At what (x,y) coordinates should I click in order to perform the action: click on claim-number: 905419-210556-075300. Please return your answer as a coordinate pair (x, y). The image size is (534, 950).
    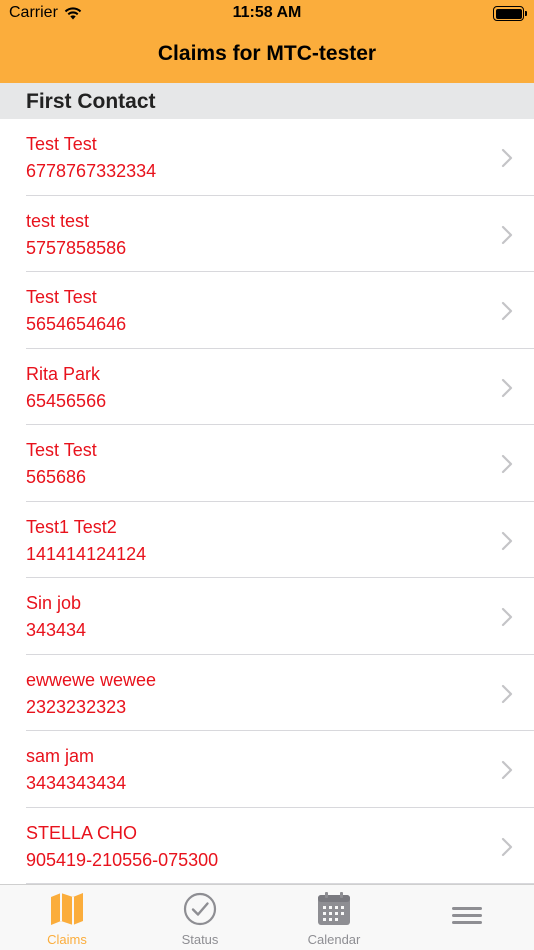
    Looking at the image, I should click on (122, 859).